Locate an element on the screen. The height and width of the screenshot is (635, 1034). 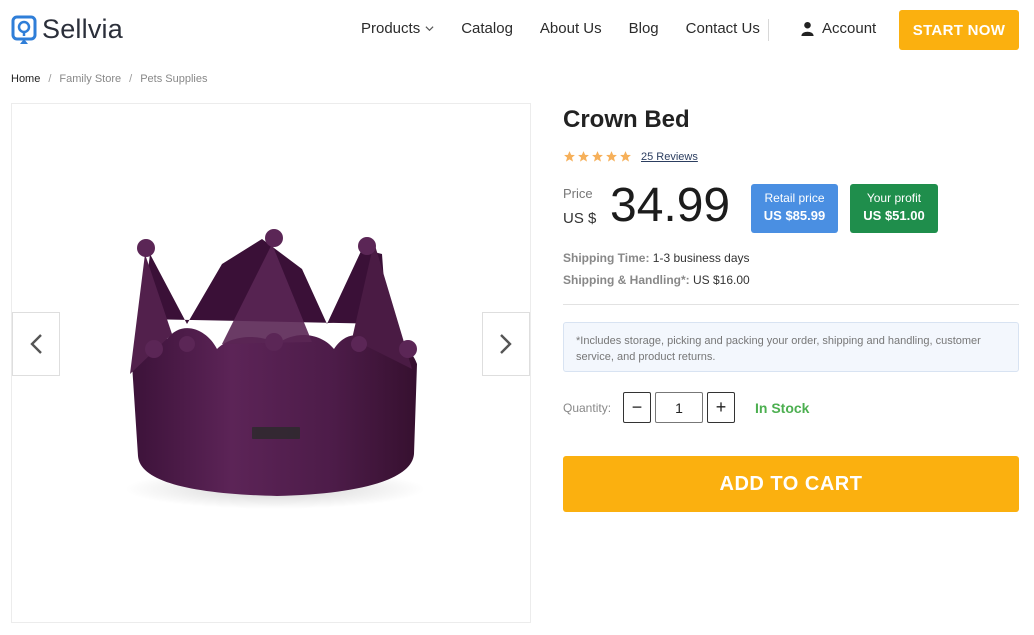
retail-price-badge: Retail price US $85.99 is located at coordinates (794, 208).